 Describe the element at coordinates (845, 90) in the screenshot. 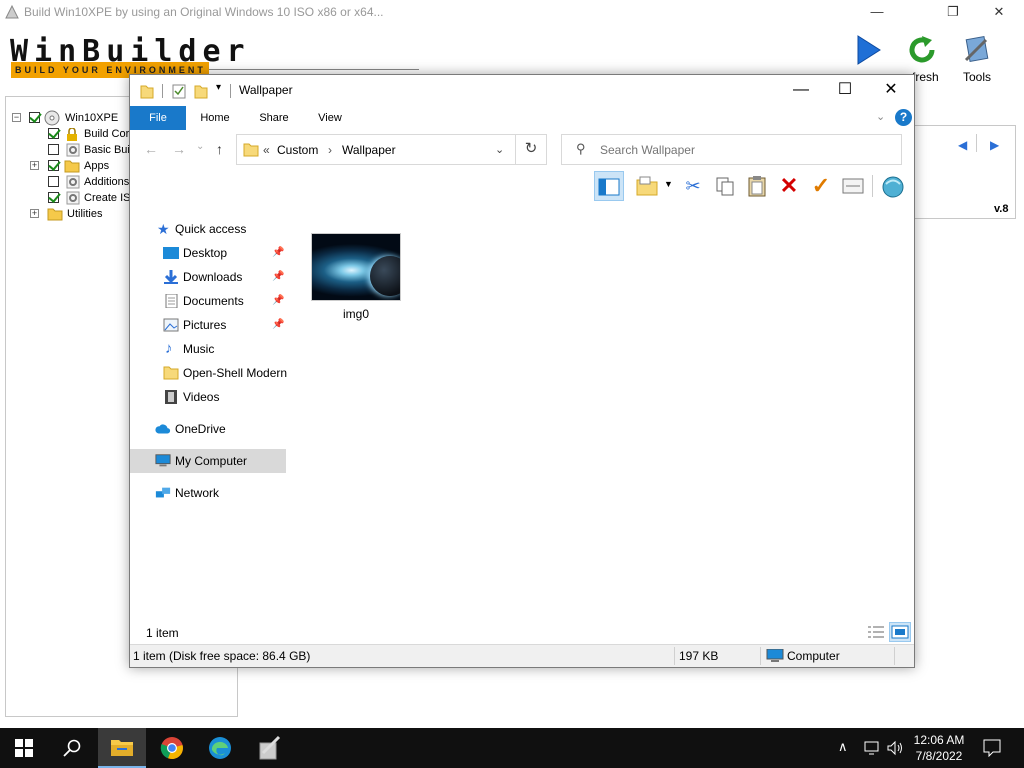

I see `maximize-icon: ☐` at that location.